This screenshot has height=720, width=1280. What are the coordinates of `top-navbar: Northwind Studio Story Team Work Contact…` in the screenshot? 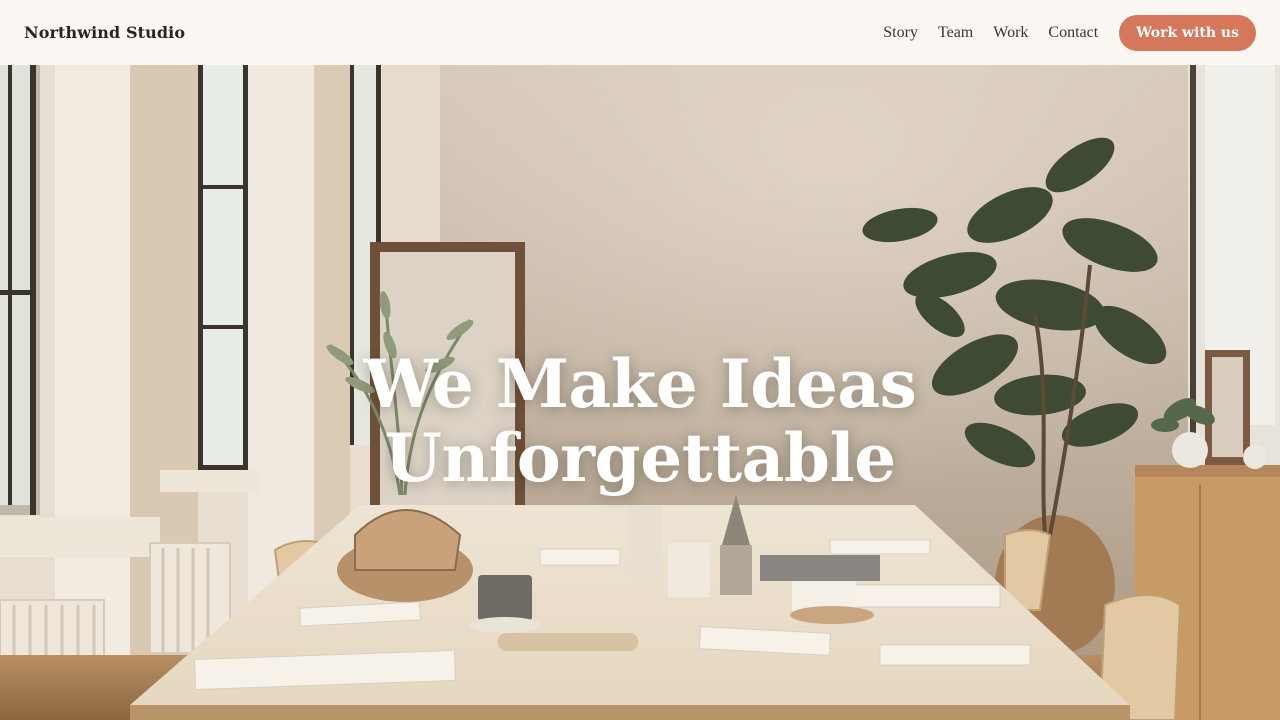 It's located at (640, 32).